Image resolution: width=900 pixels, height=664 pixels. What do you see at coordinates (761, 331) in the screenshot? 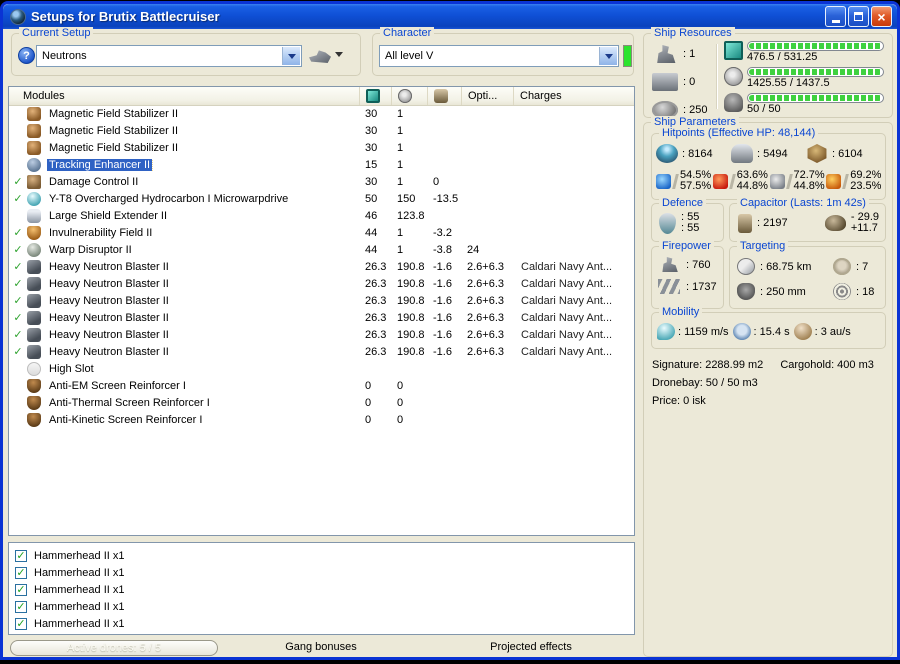
I see `mobility-stat: : 15.4 s` at bounding box center [761, 331].